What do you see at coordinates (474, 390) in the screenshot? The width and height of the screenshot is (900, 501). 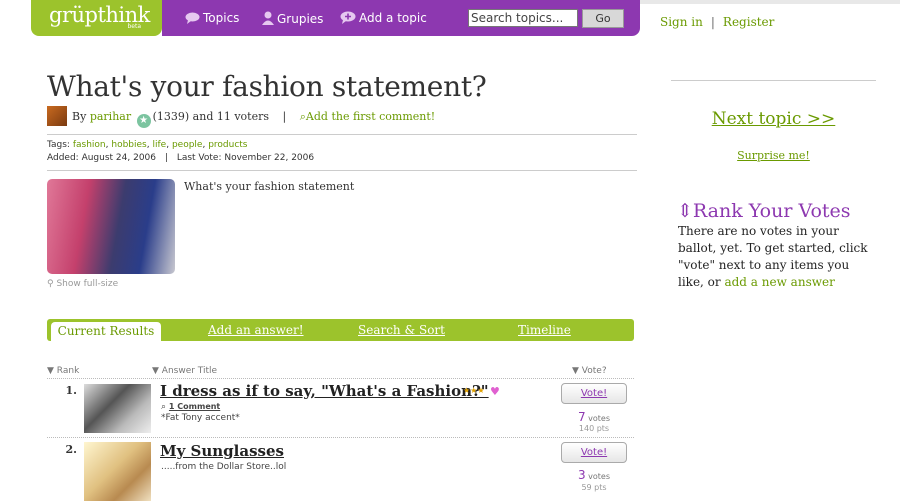 I see `rating-stars-icon: ★★★` at bounding box center [474, 390].